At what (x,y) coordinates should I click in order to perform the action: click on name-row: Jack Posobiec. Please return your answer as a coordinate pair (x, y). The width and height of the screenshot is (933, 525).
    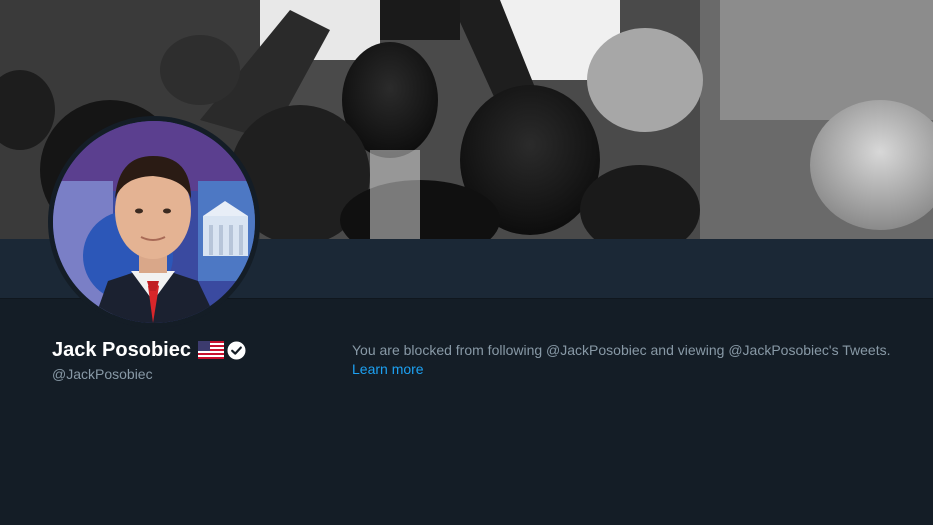
    Looking at the image, I should click on (149, 350).